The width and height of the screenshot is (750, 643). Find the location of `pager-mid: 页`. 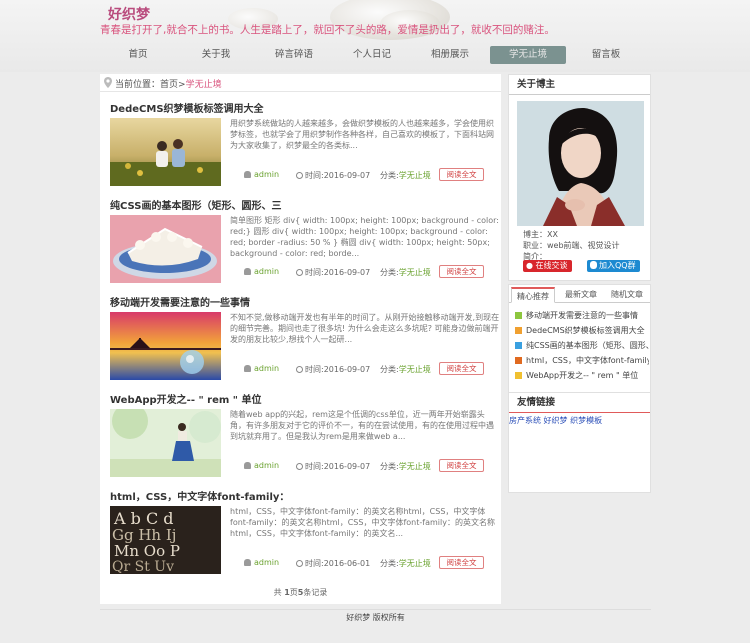

pager-mid: 页 is located at coordinates (293, 592).